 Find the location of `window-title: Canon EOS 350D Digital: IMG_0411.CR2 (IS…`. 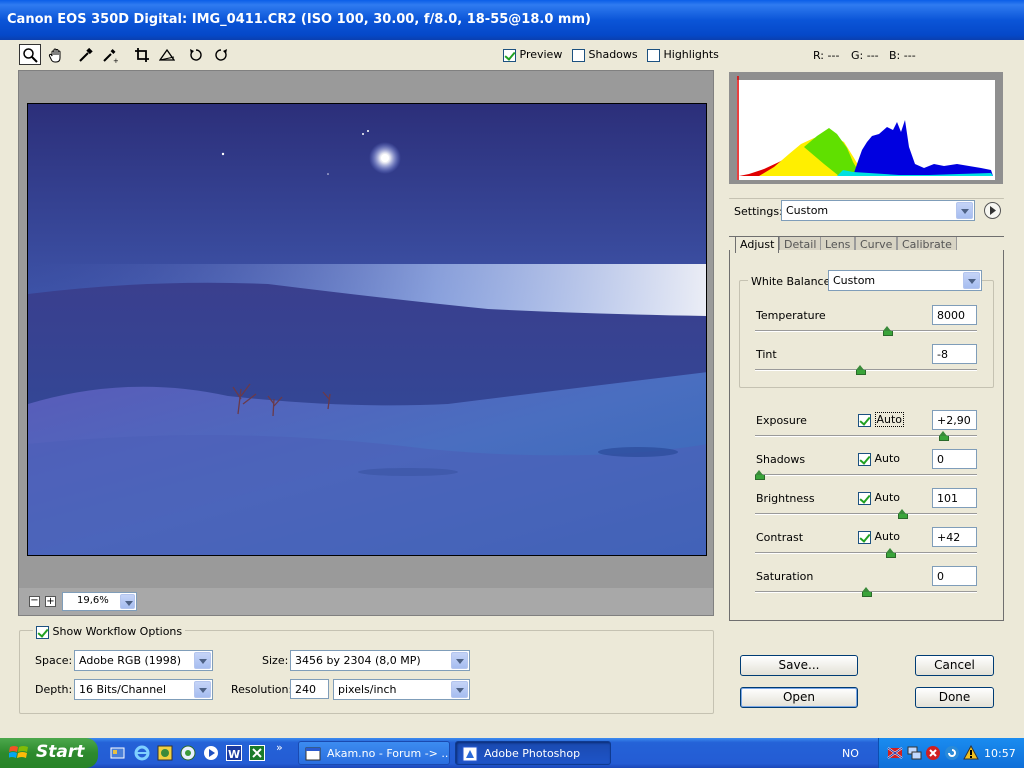

window-title: Canon EOS 350D Digital: IMG_0411.CR2 (IS… is located at coordinates (299, 19).